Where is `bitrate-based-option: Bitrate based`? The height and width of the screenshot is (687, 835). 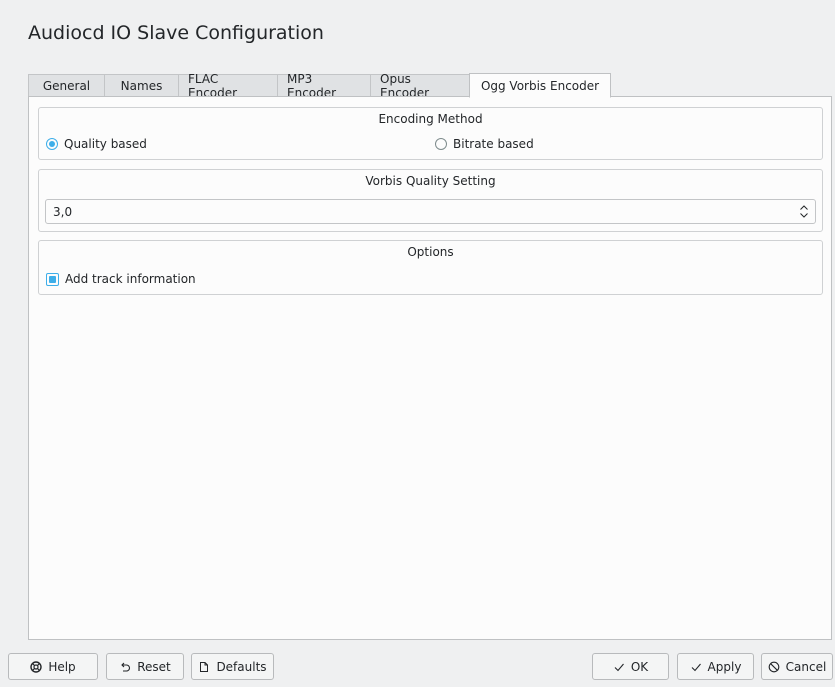 bitrate-based-option: Bitrate based is located at coordinates (484, 144).